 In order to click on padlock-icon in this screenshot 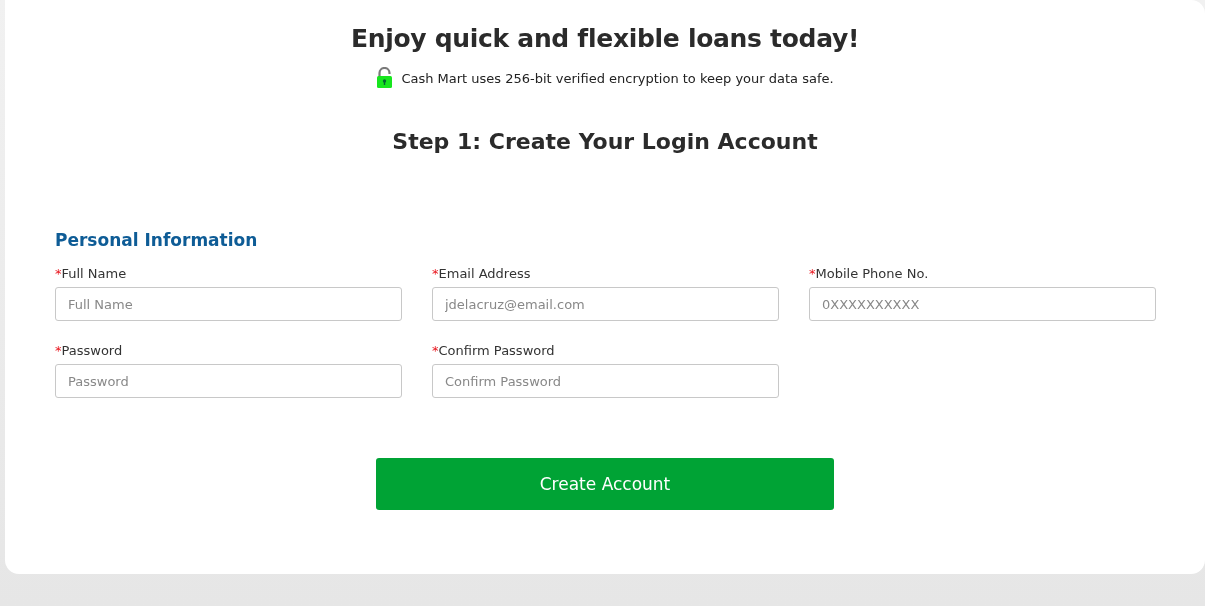, I will do `click(385, 78)`.